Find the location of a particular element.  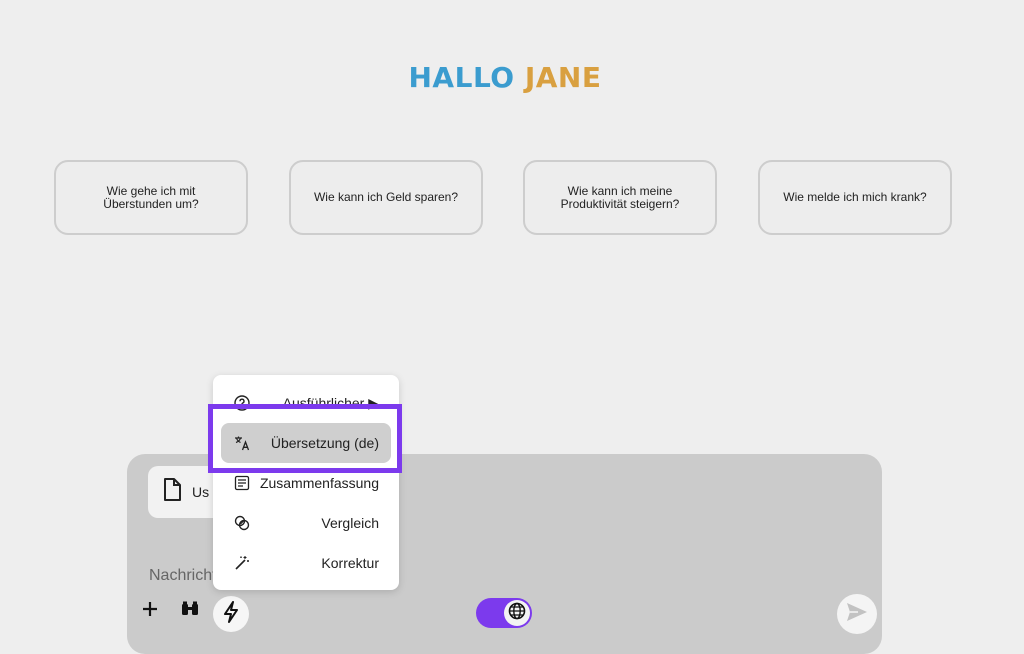

menu-item-translation: Übersetzung (de) is located at coordinates (306, 443).